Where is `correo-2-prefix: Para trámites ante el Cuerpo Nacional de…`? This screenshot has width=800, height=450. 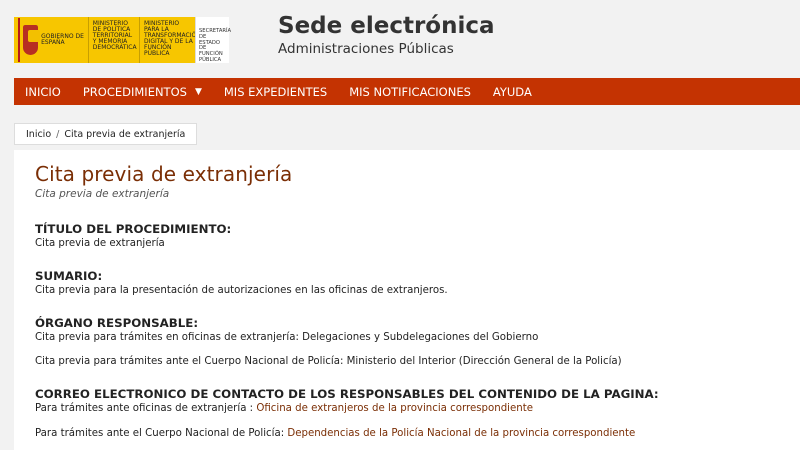 correo-2-prefix: Para trámites ante el Cuerpo Nacional de… is located at coordinates (161, 433).